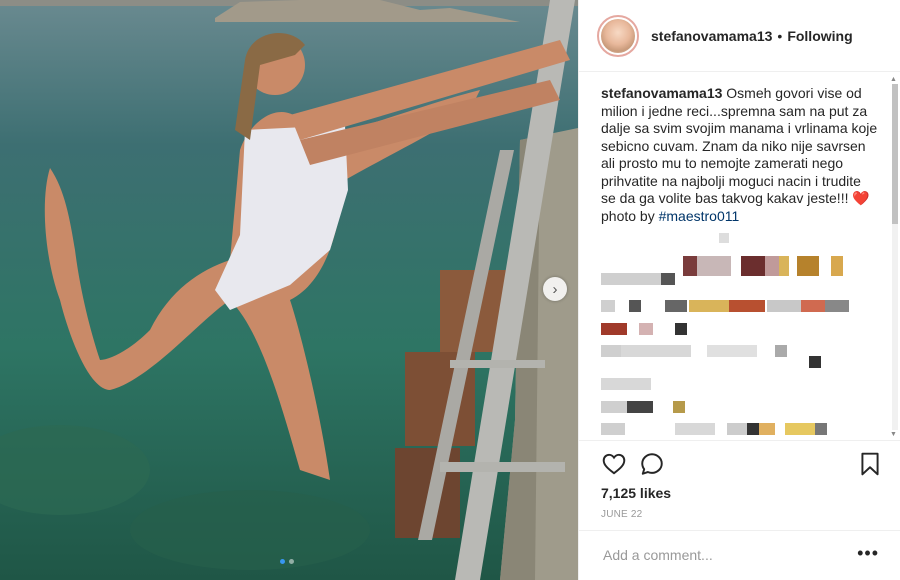  What do you see at coordinates (893, 79) in the screenshot?
I see `scroll-up-icon: ▲` at bounding box center [893, 79].